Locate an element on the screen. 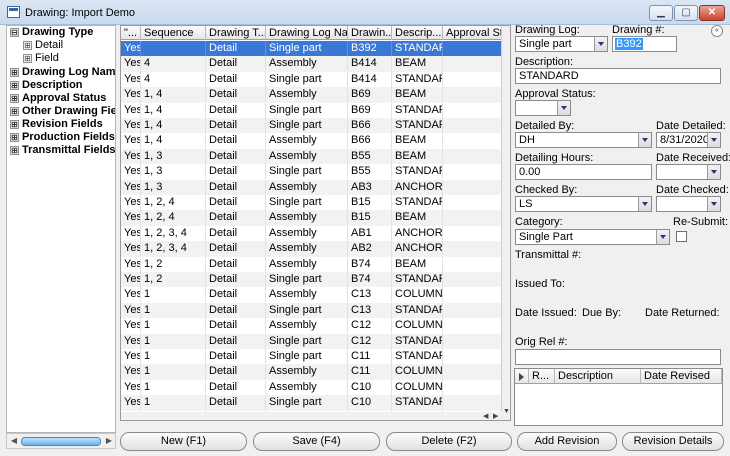 This screenshot has width=730, height=456. table-row: Yes 1 Detail Assembly C11 COLUMN is located at coordinates (312, 372).